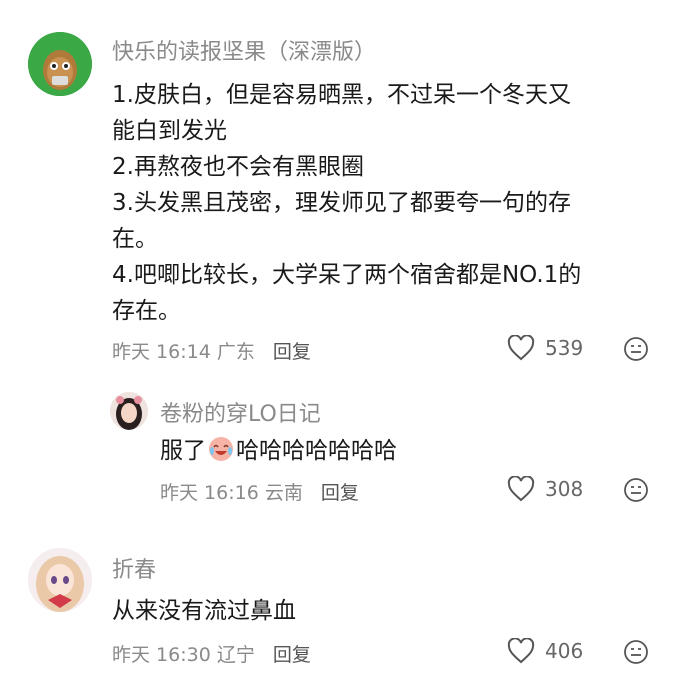 The height and width of the screenshot is (683, 690). Describe the element at coordinates (211, 350) in the screenshot. I see `comment-meta: 昨天 16:14 广东 回复` at that location.